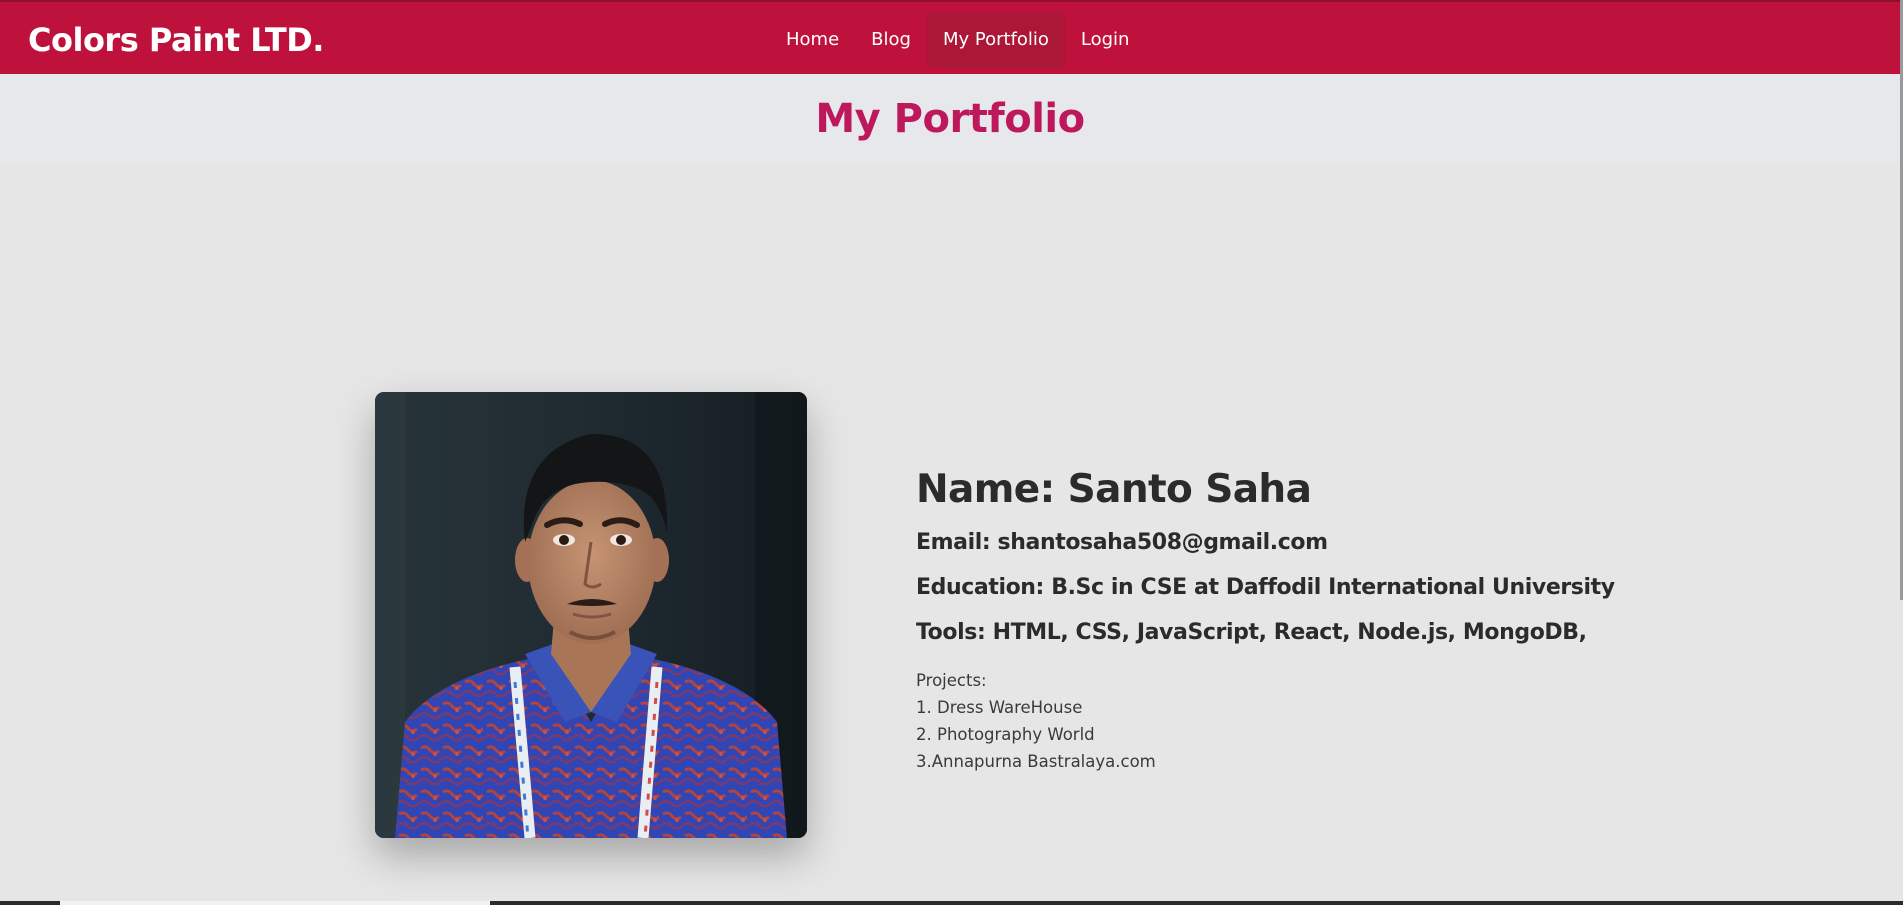  What do you see at coordinates (812, 40) in the screenshot?
I see `nav-link-home: Home` at bounding box center [812, 40].